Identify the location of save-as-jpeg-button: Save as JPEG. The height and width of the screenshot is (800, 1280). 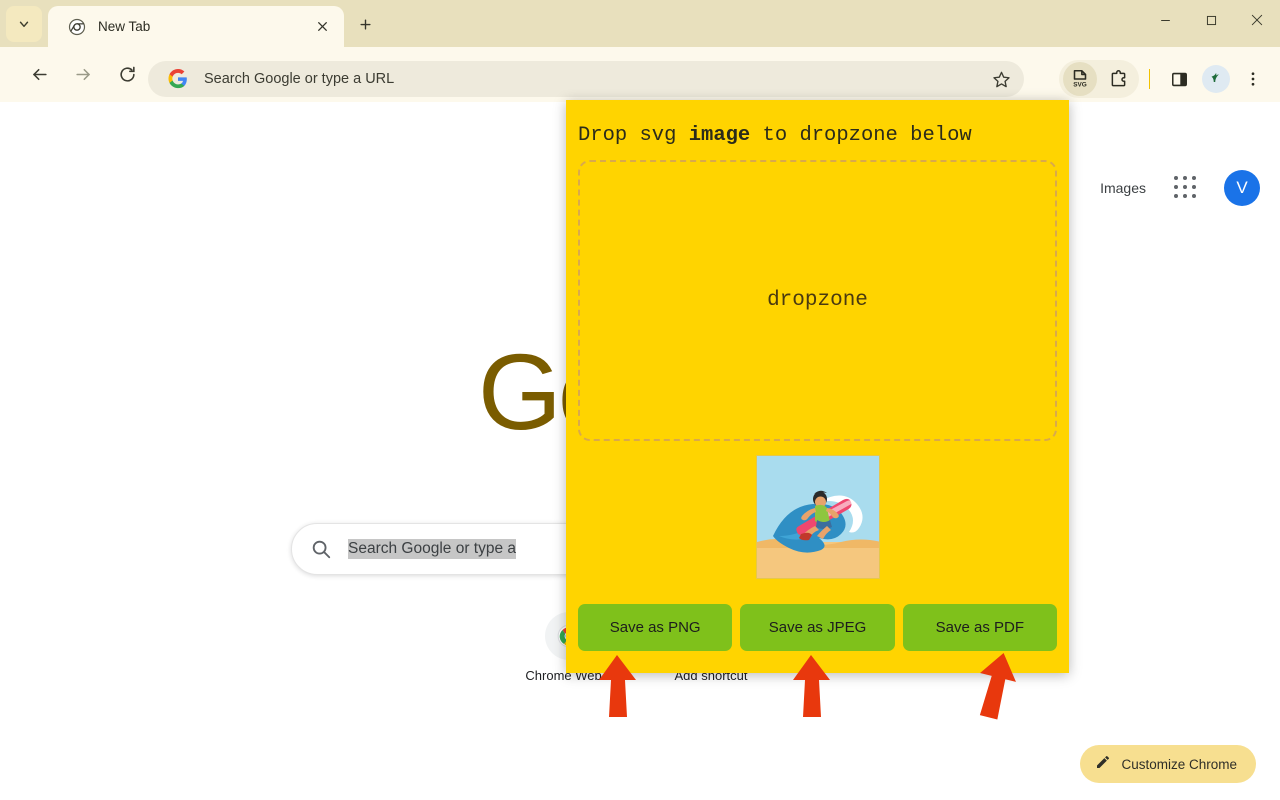
(817, 627).